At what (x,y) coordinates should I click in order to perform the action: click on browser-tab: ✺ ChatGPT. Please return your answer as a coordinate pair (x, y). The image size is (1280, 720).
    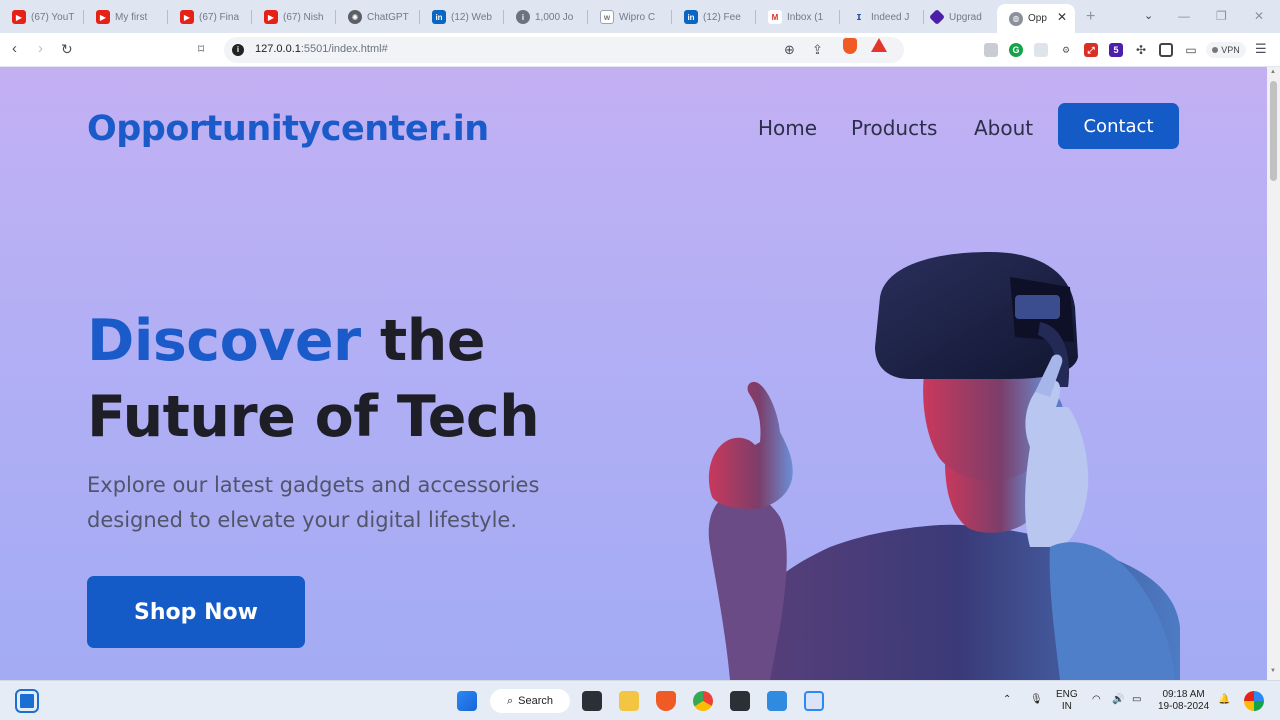
    Looking at the image, I should click on (378, 17).